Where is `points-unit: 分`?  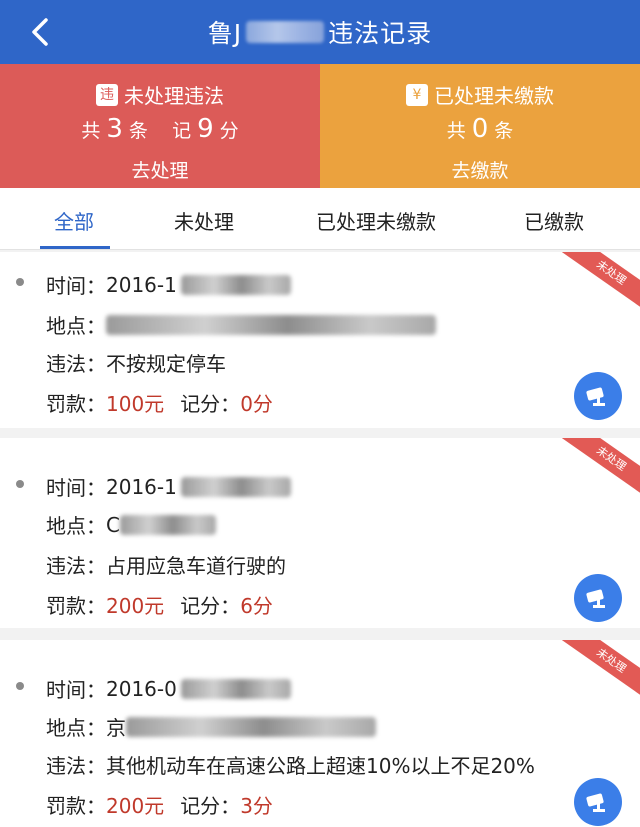
points-unit: 分 is located at coordinates (229, 131).